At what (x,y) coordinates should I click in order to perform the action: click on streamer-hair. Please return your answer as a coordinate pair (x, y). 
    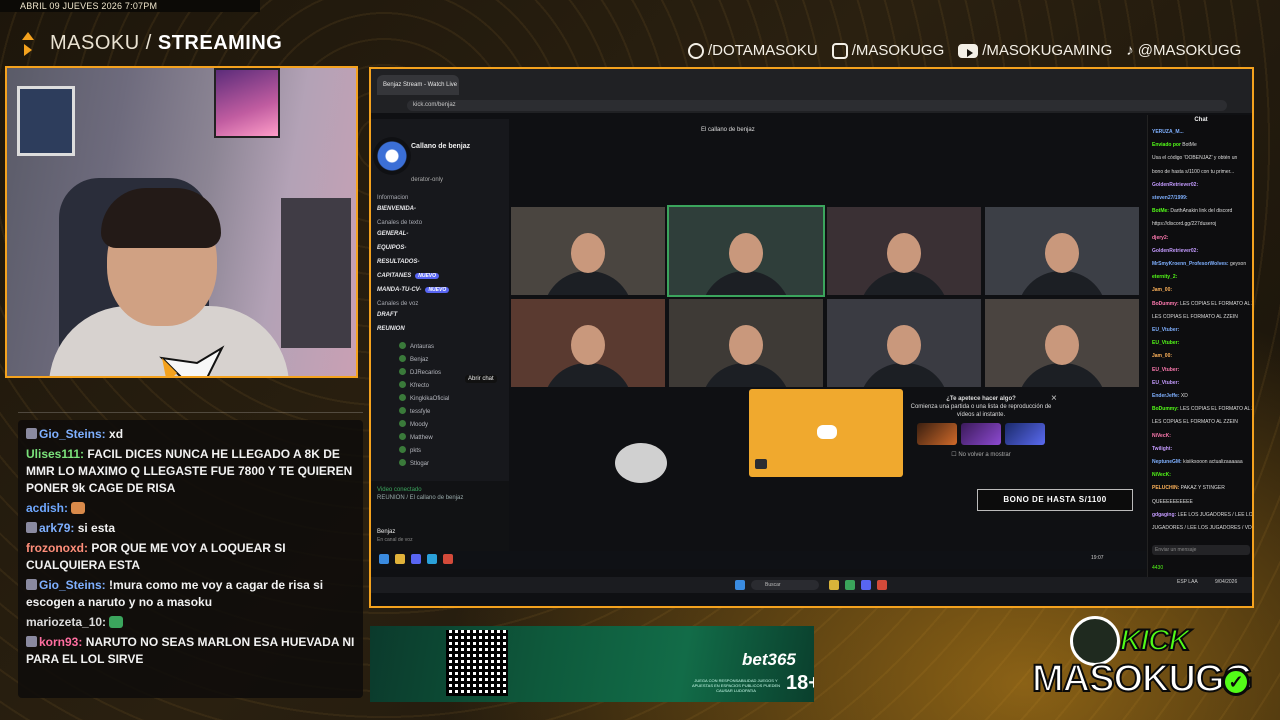
    Looking at the image, I should click on (161, 218).